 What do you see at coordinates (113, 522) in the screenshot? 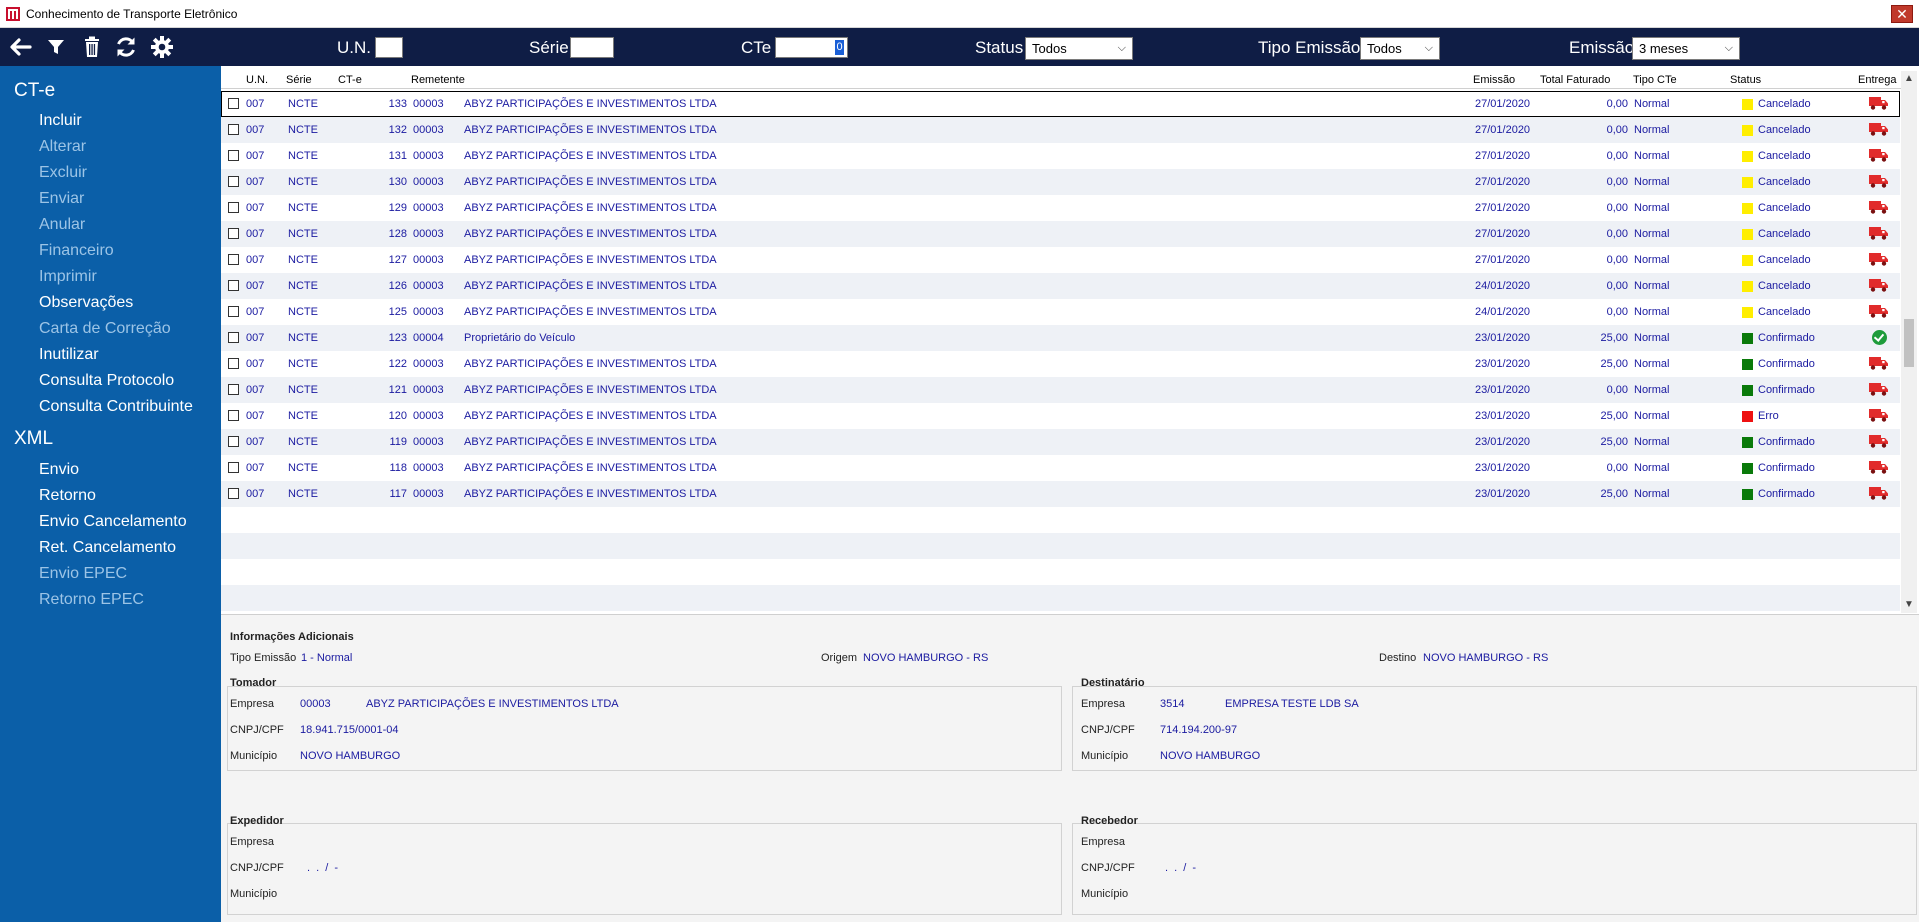
I see `sidebar-item-envio-cancelamento: Envio Cancelamento` at bounding box center [113, 522].